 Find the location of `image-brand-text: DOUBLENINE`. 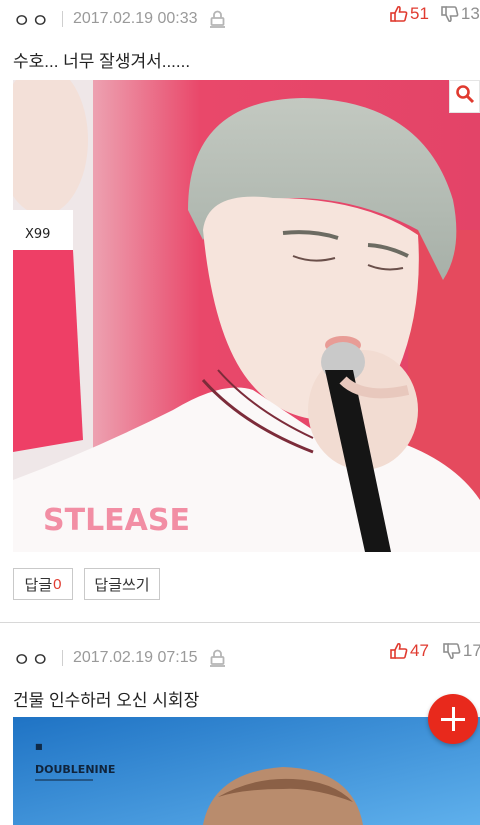

image-brand-text: DOUBLENINE is located at coordinates (75, 769).